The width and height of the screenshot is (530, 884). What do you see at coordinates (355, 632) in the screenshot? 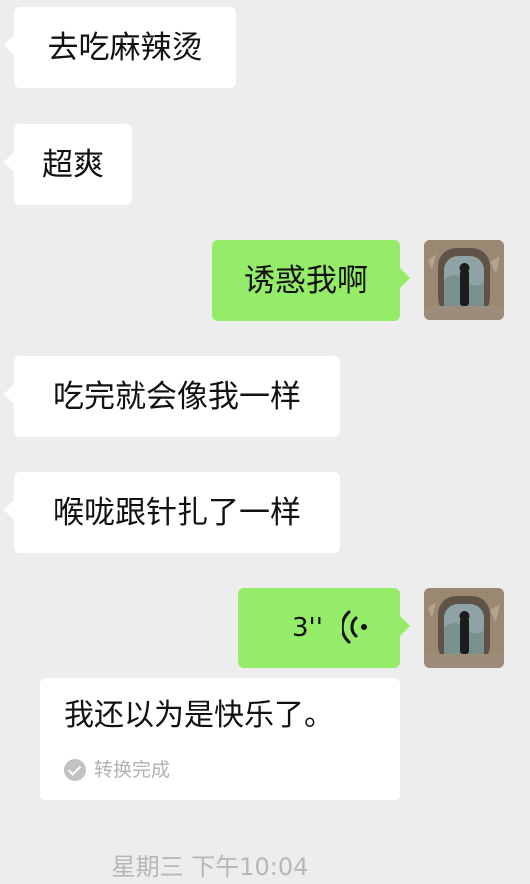
I see `voice-wave-icon` at bounding box center [355, 632].